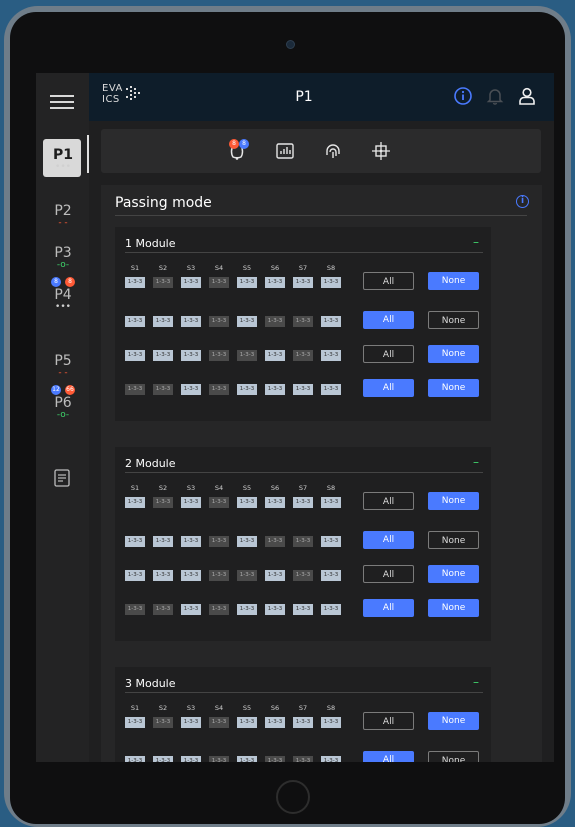 This screenshot has width=575, height=827. I want to click on fingerprint-icon, so click(333, 151).